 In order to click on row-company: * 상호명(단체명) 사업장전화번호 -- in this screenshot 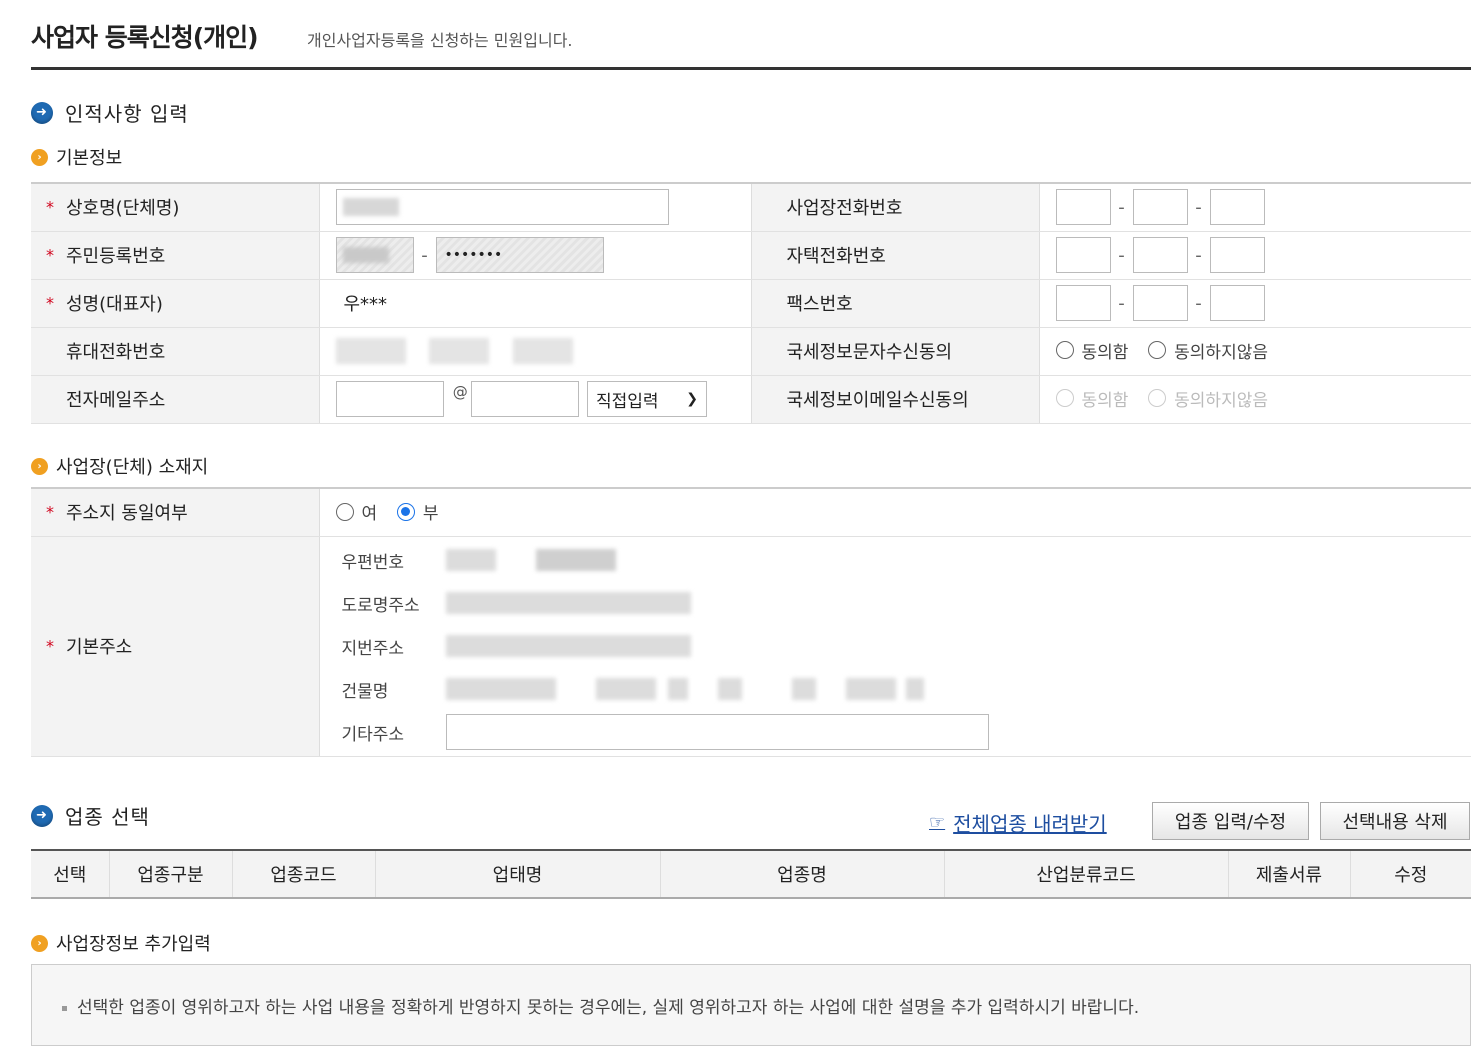, I will do `click(751, 207)`.